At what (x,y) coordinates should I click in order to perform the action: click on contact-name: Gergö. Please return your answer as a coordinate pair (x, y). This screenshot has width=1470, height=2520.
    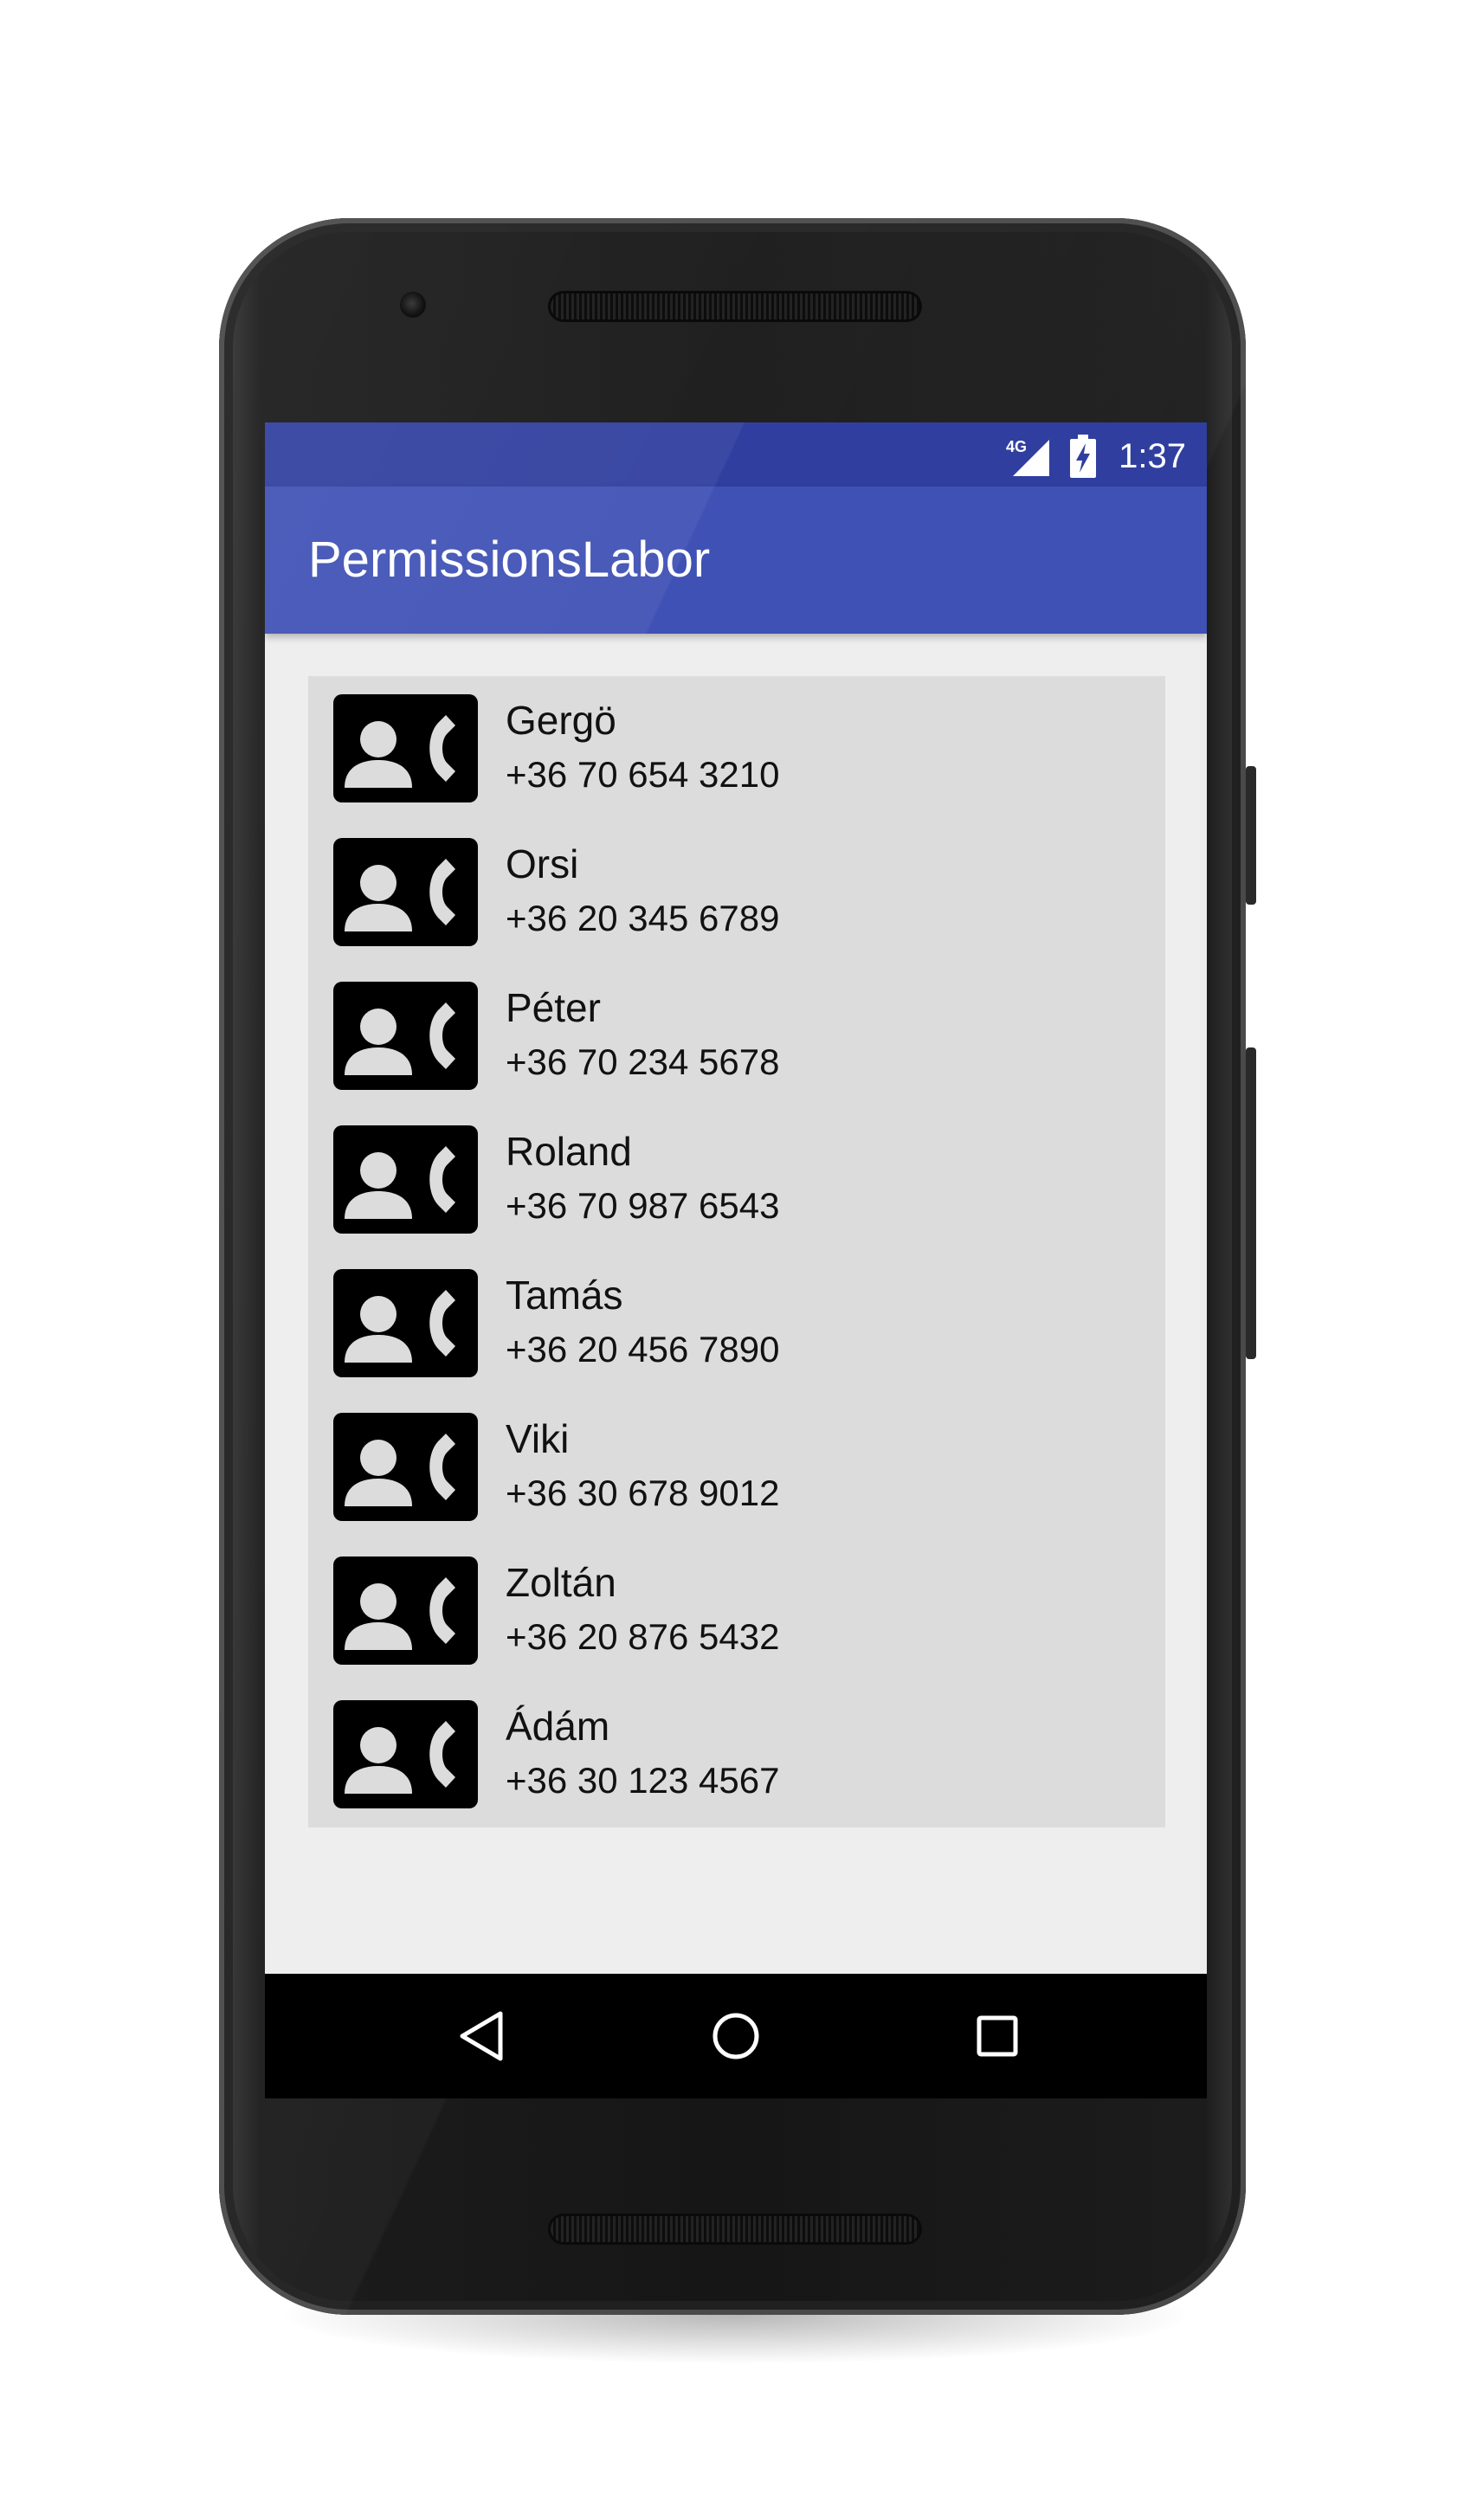
    Looking at the image, I should click on (561, 720).